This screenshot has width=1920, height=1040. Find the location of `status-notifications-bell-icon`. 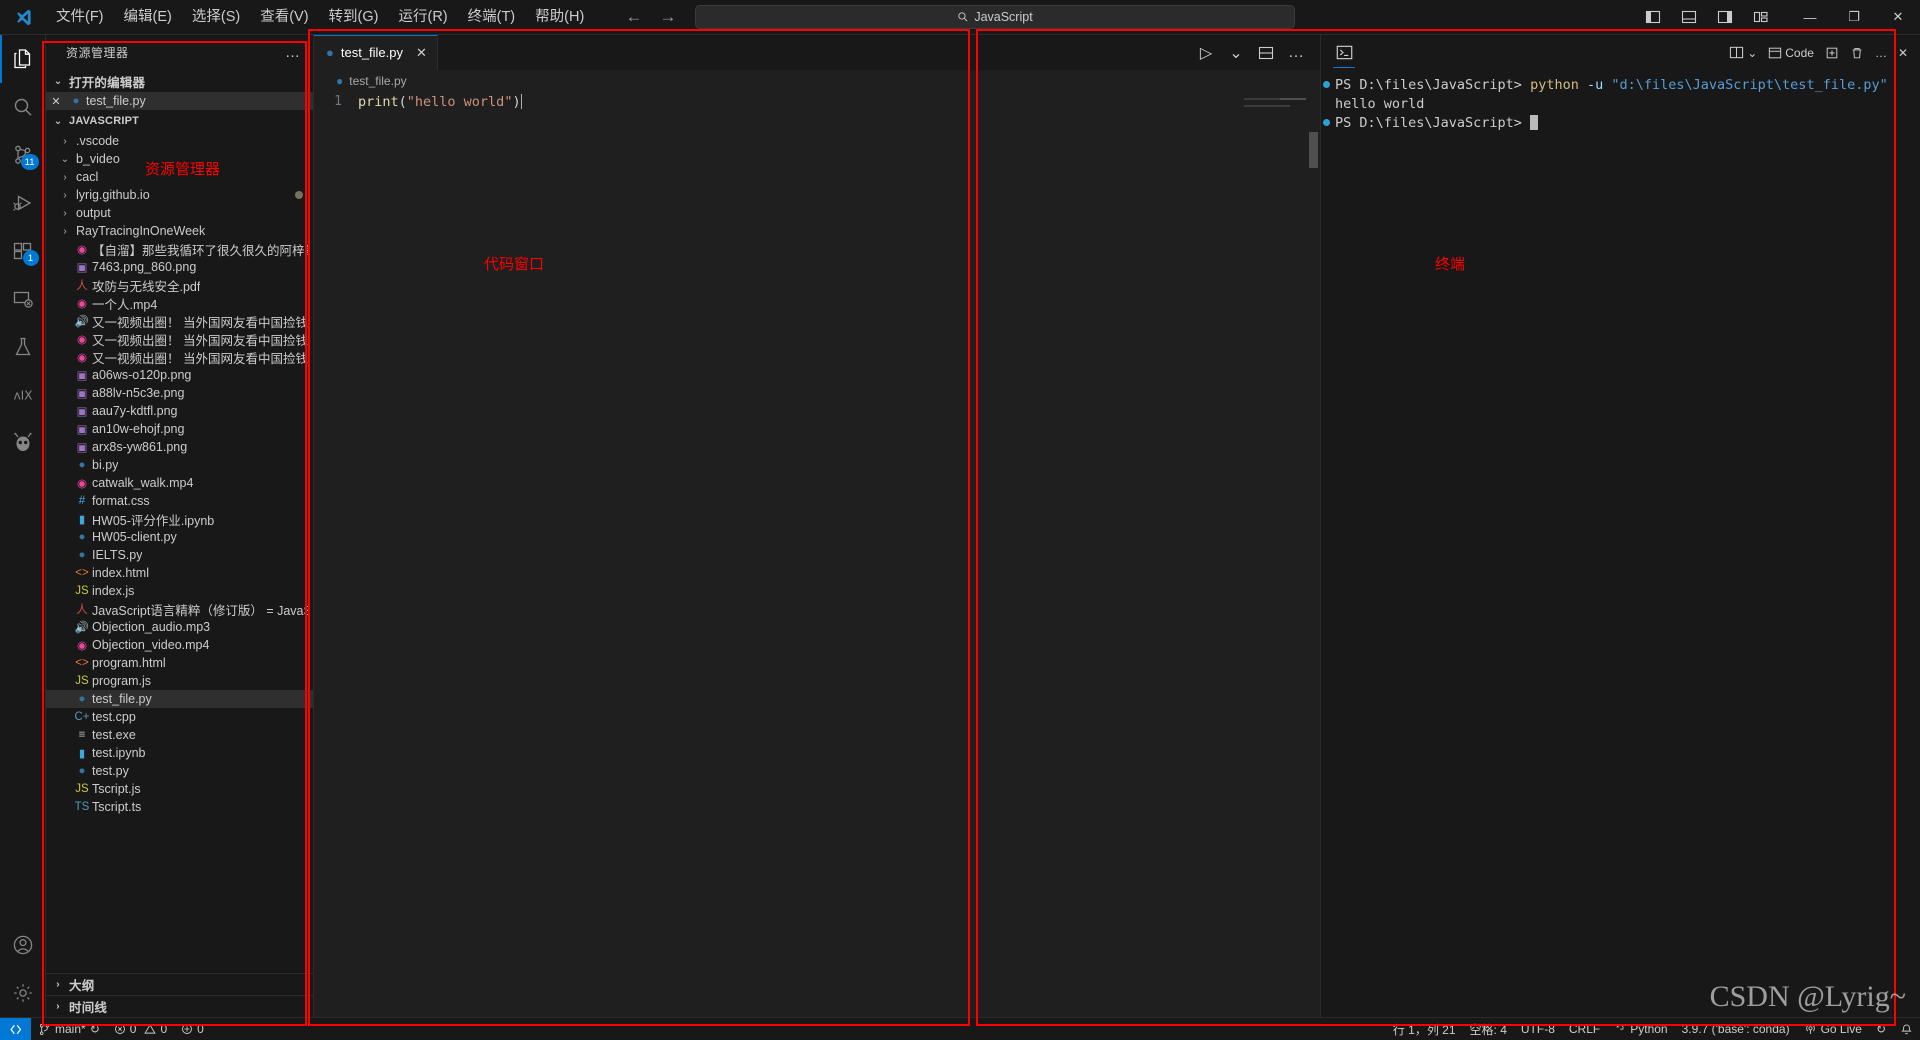

status-notifications-bell-icon is located at coordinates (1906, 1029).